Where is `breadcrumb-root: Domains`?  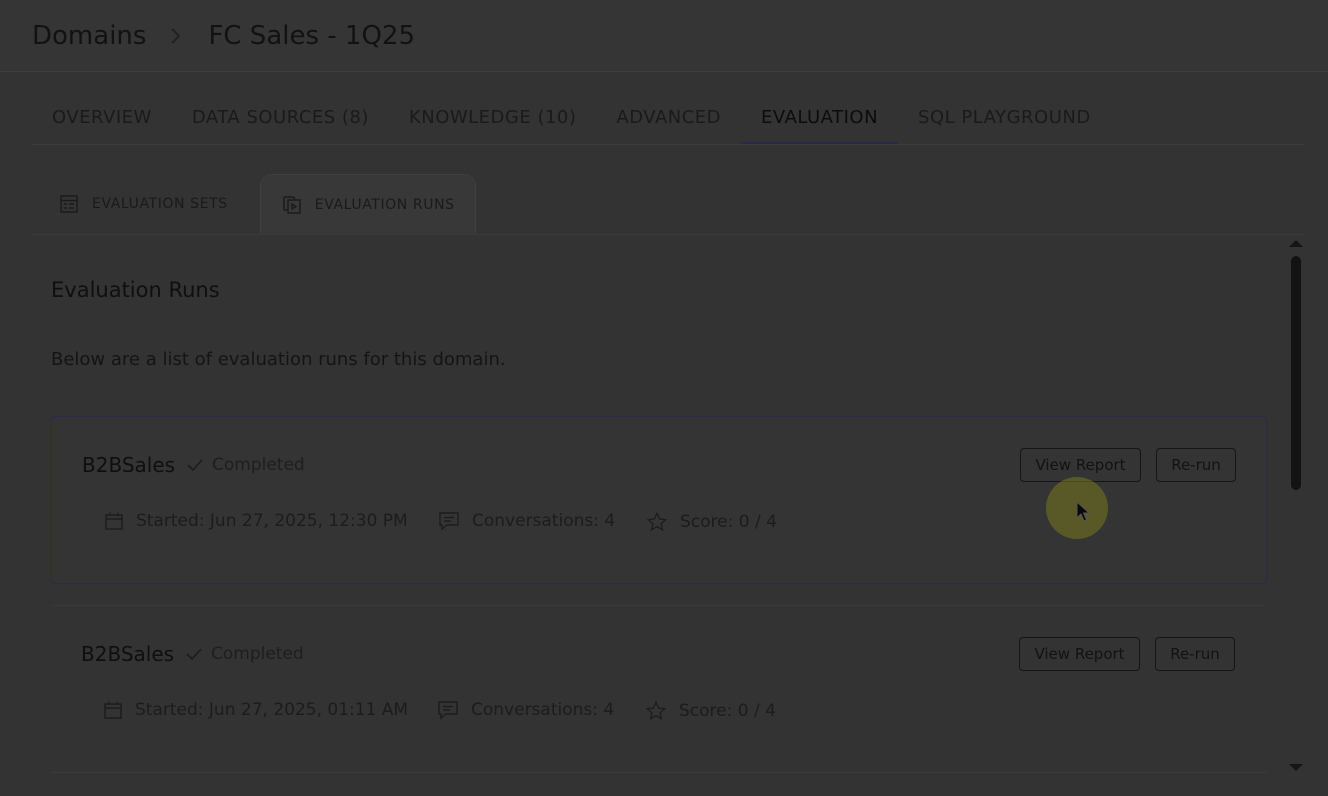 breadcrumb-root: Domains is located at coordinates (89, 36).